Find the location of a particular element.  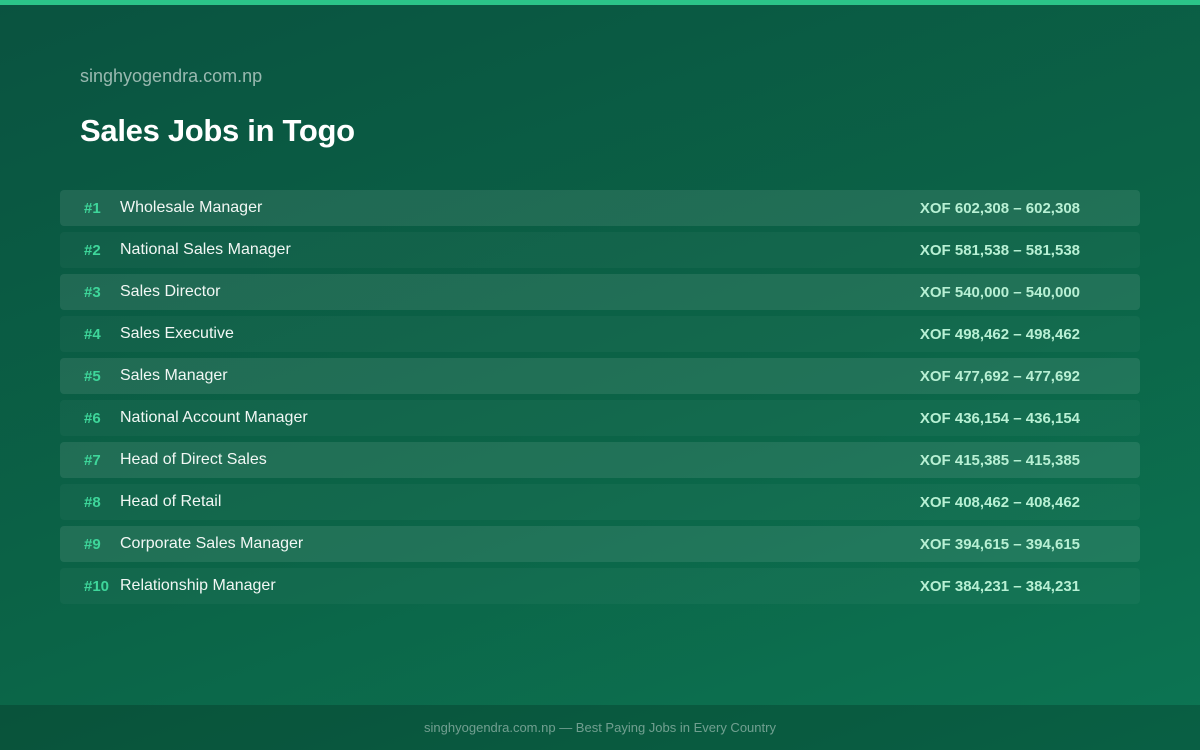

job-salary: XOF 436,154 – 436,154 is located at coordinates (999, 418).